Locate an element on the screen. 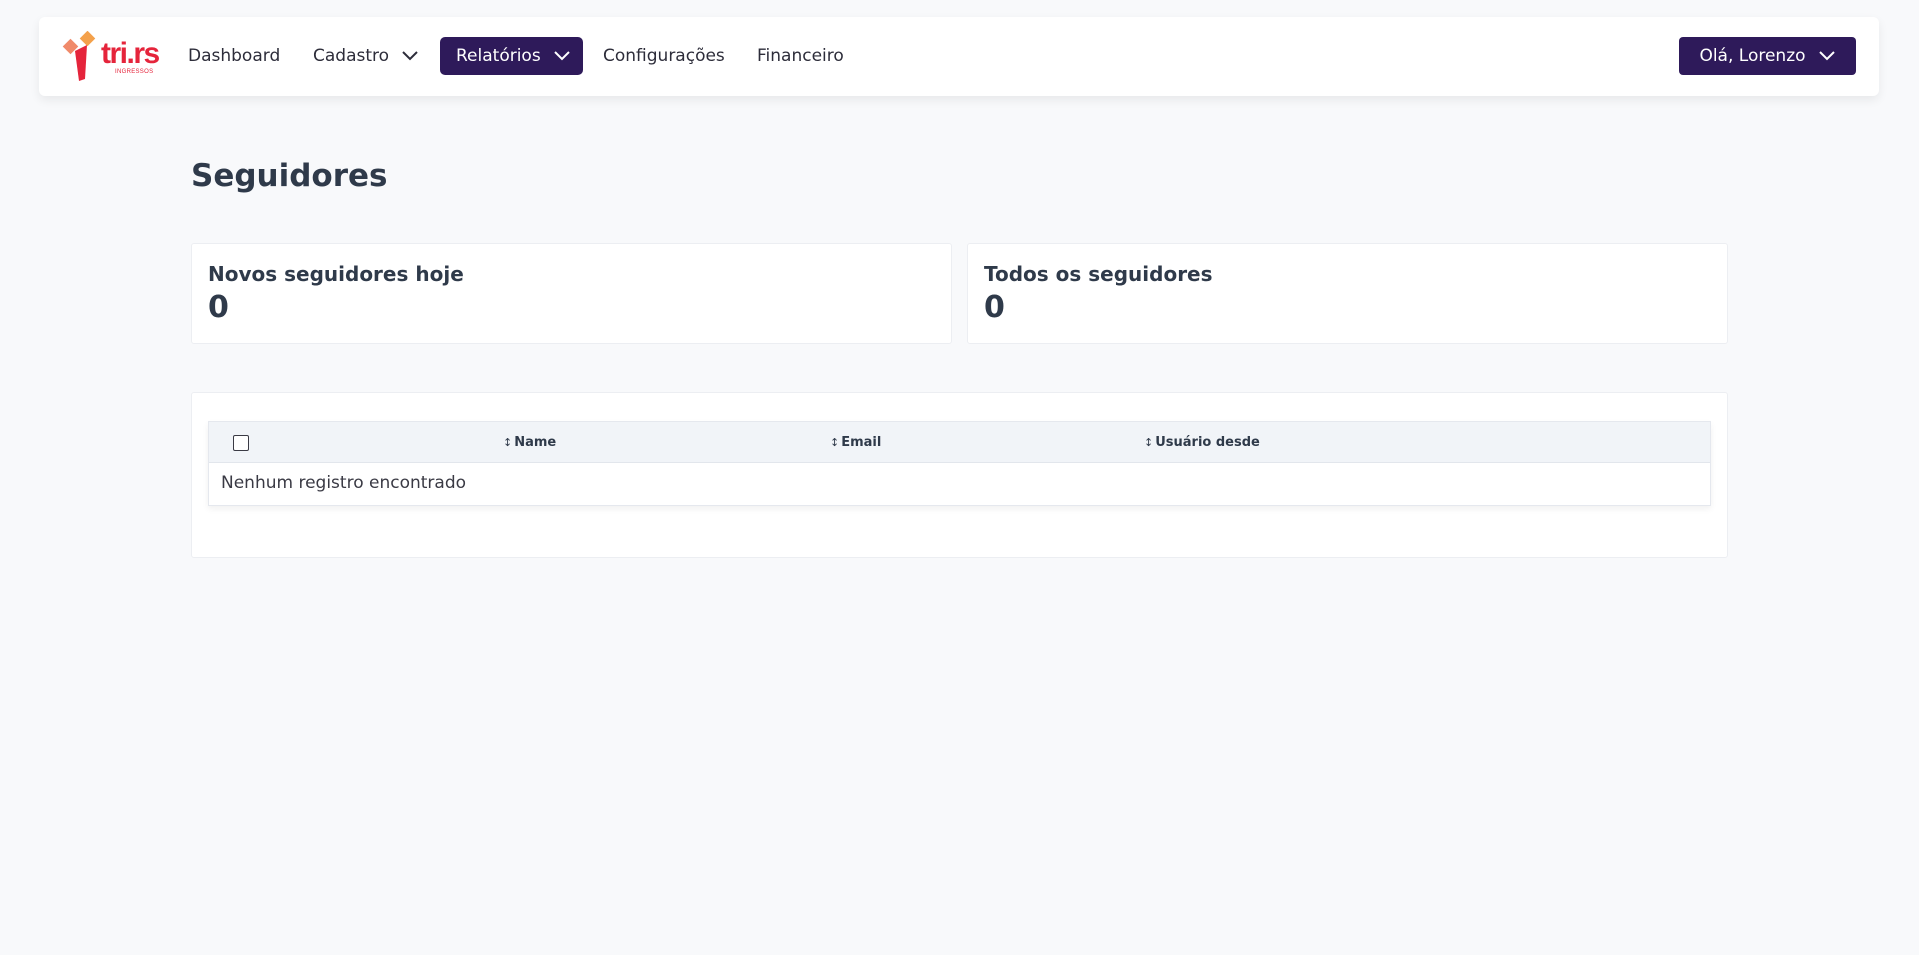 This screenshot has height=955, width=1919. user-menu-button: Olá, Lorenzo is located at coordinates (1767, 56).